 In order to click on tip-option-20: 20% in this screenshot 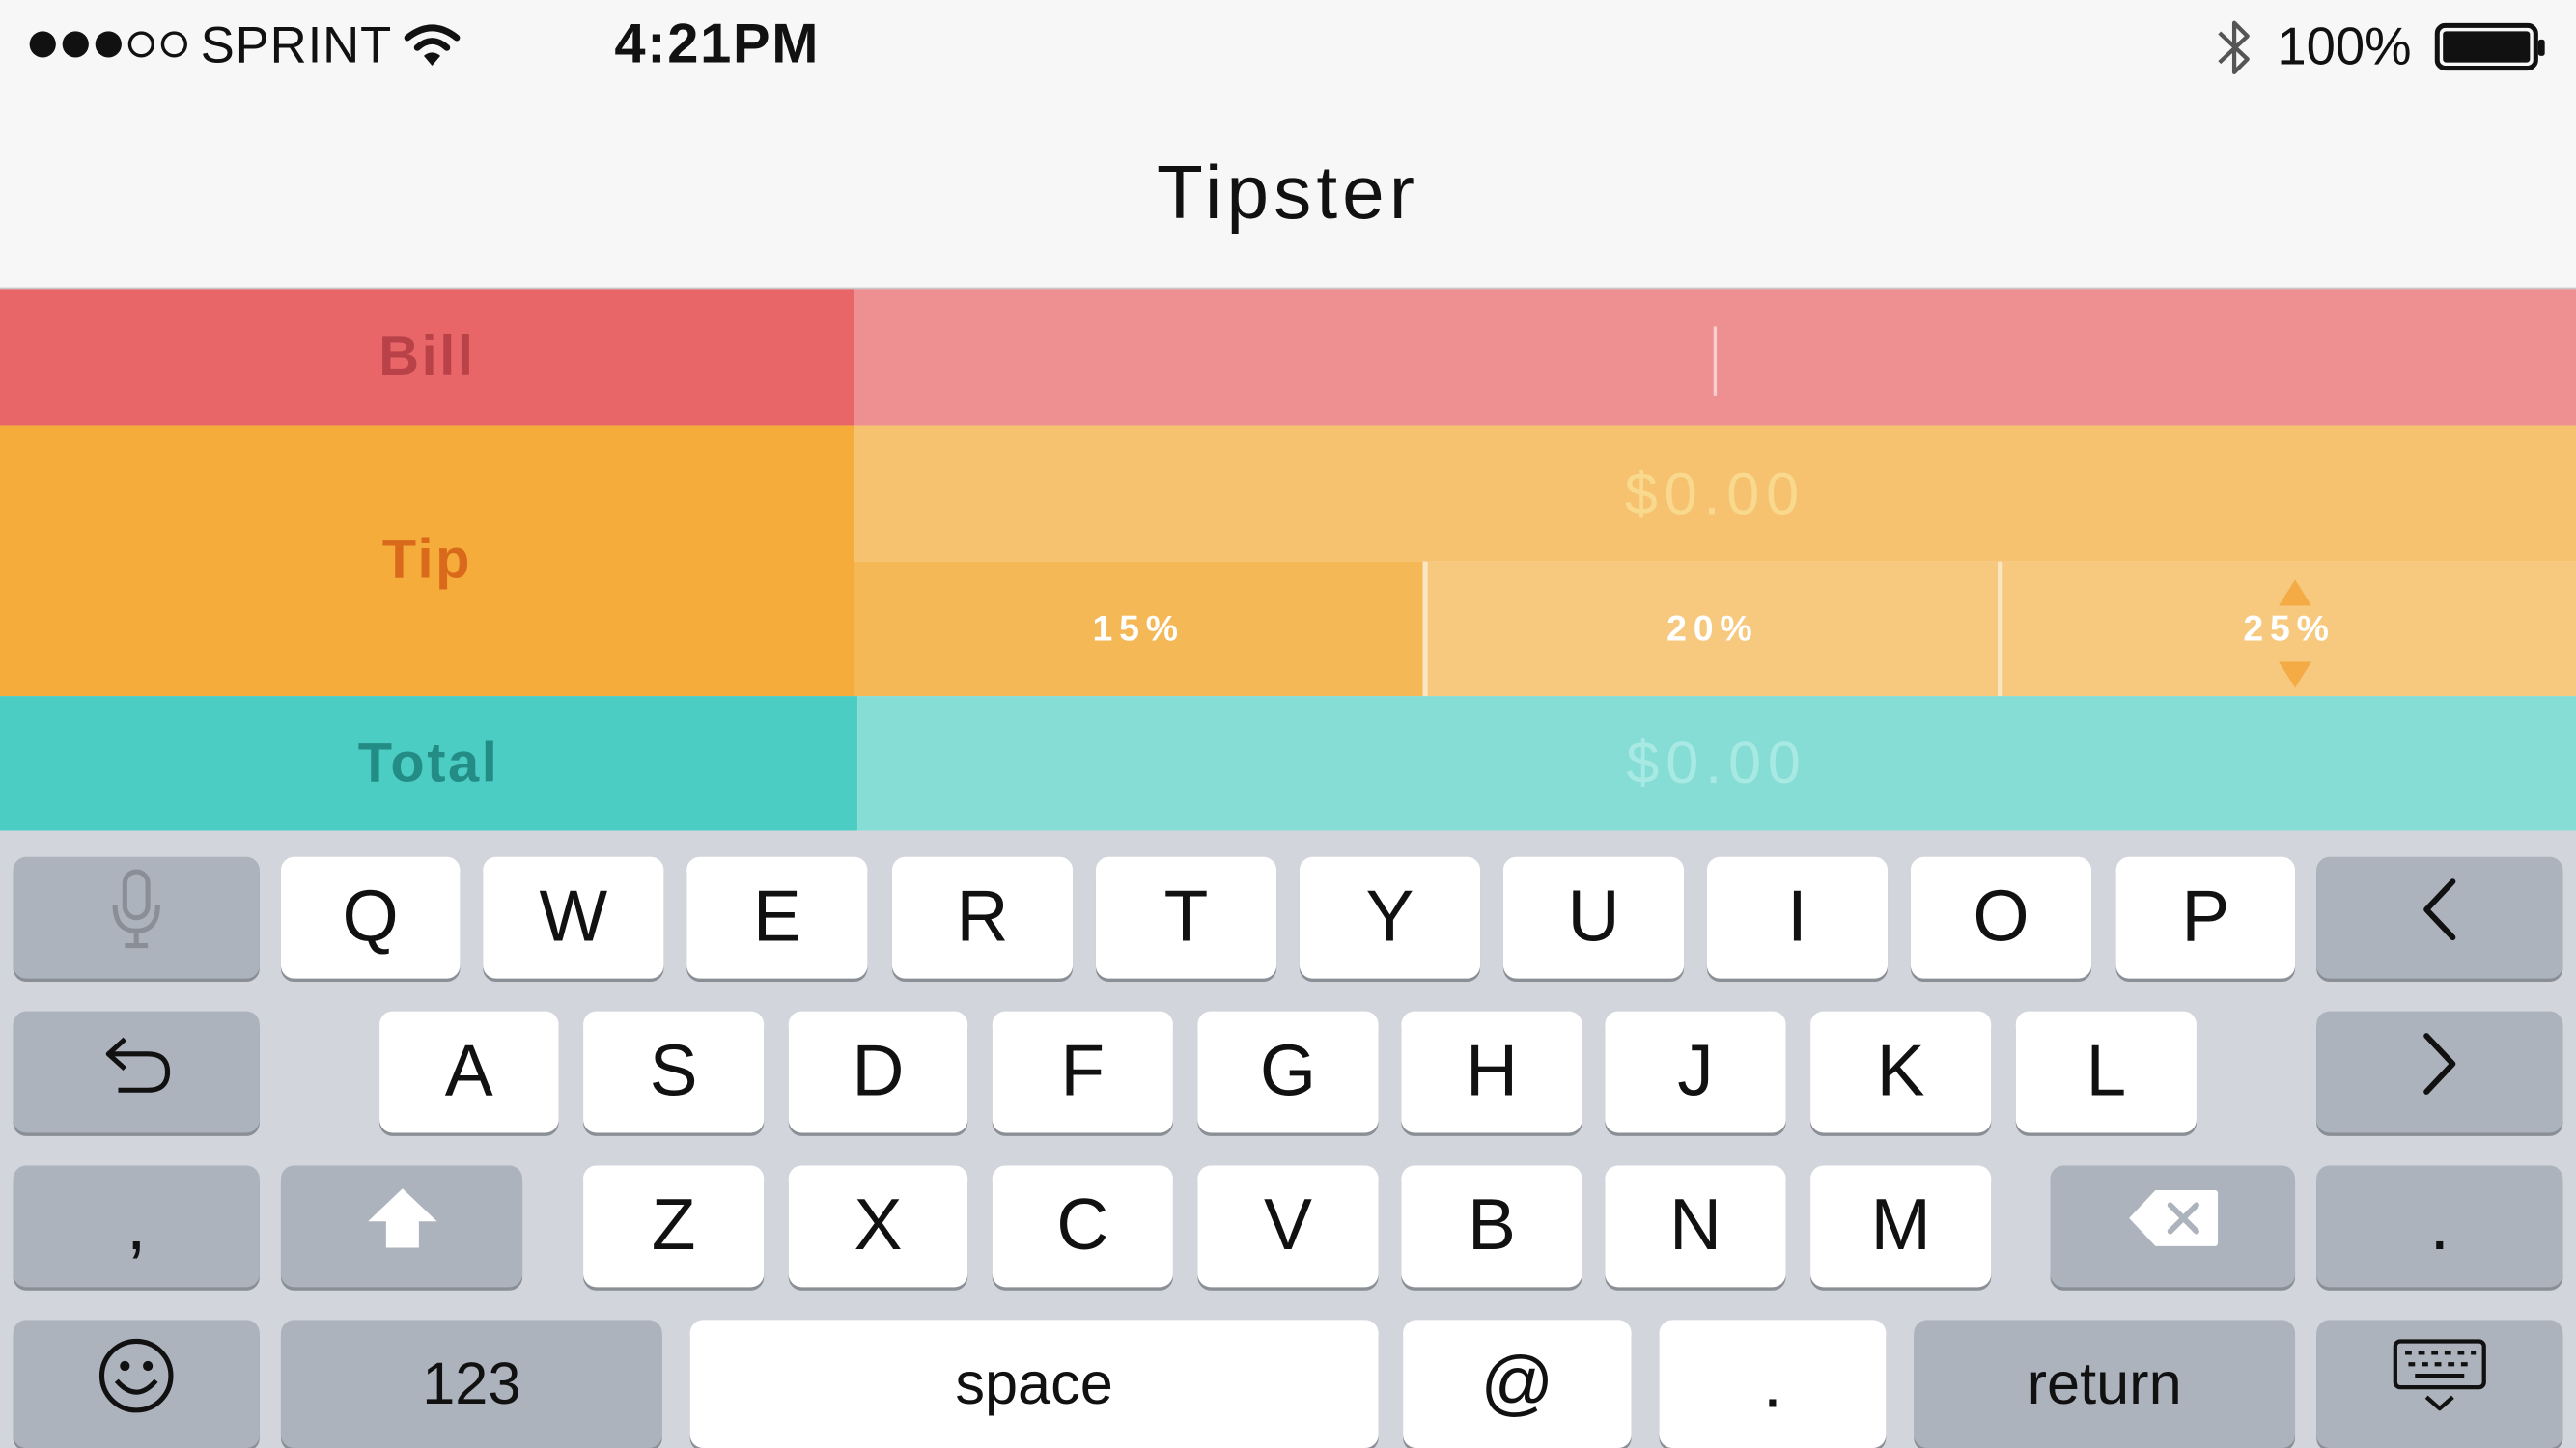, I will do `click(1713, 629)`.